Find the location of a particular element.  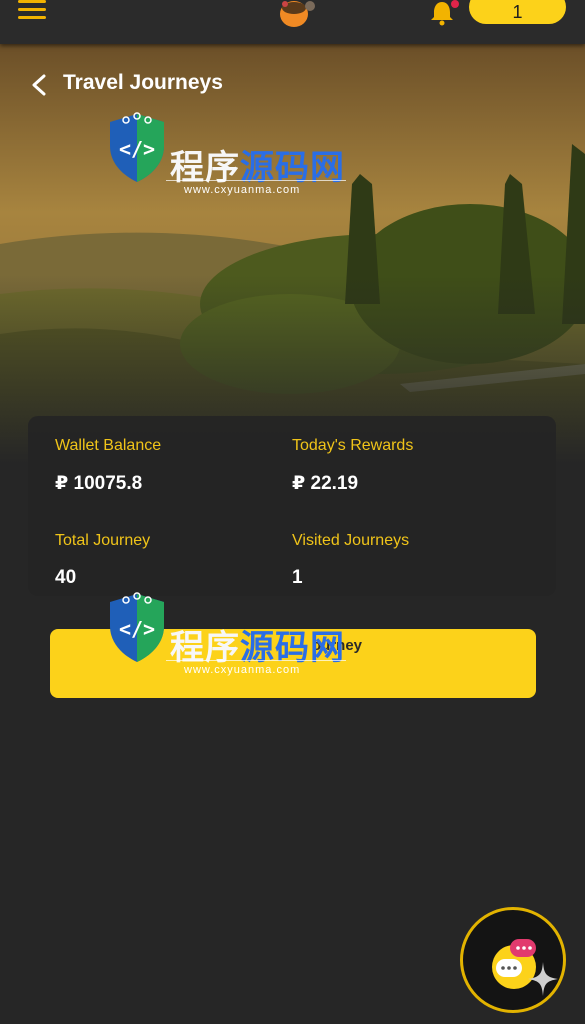

top-bar: 1 is located at coordinates (292, 22).